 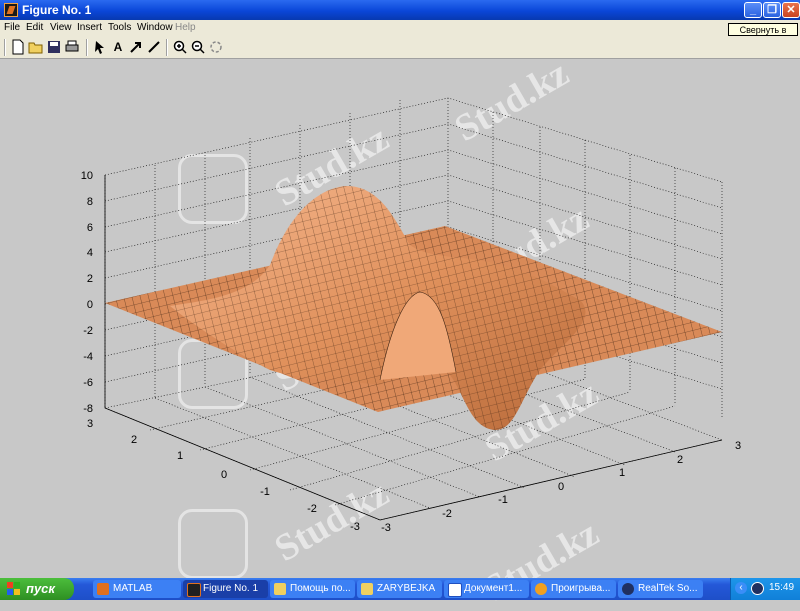 I want to click on y-tick-label: -3, so click(x=355, y=527).